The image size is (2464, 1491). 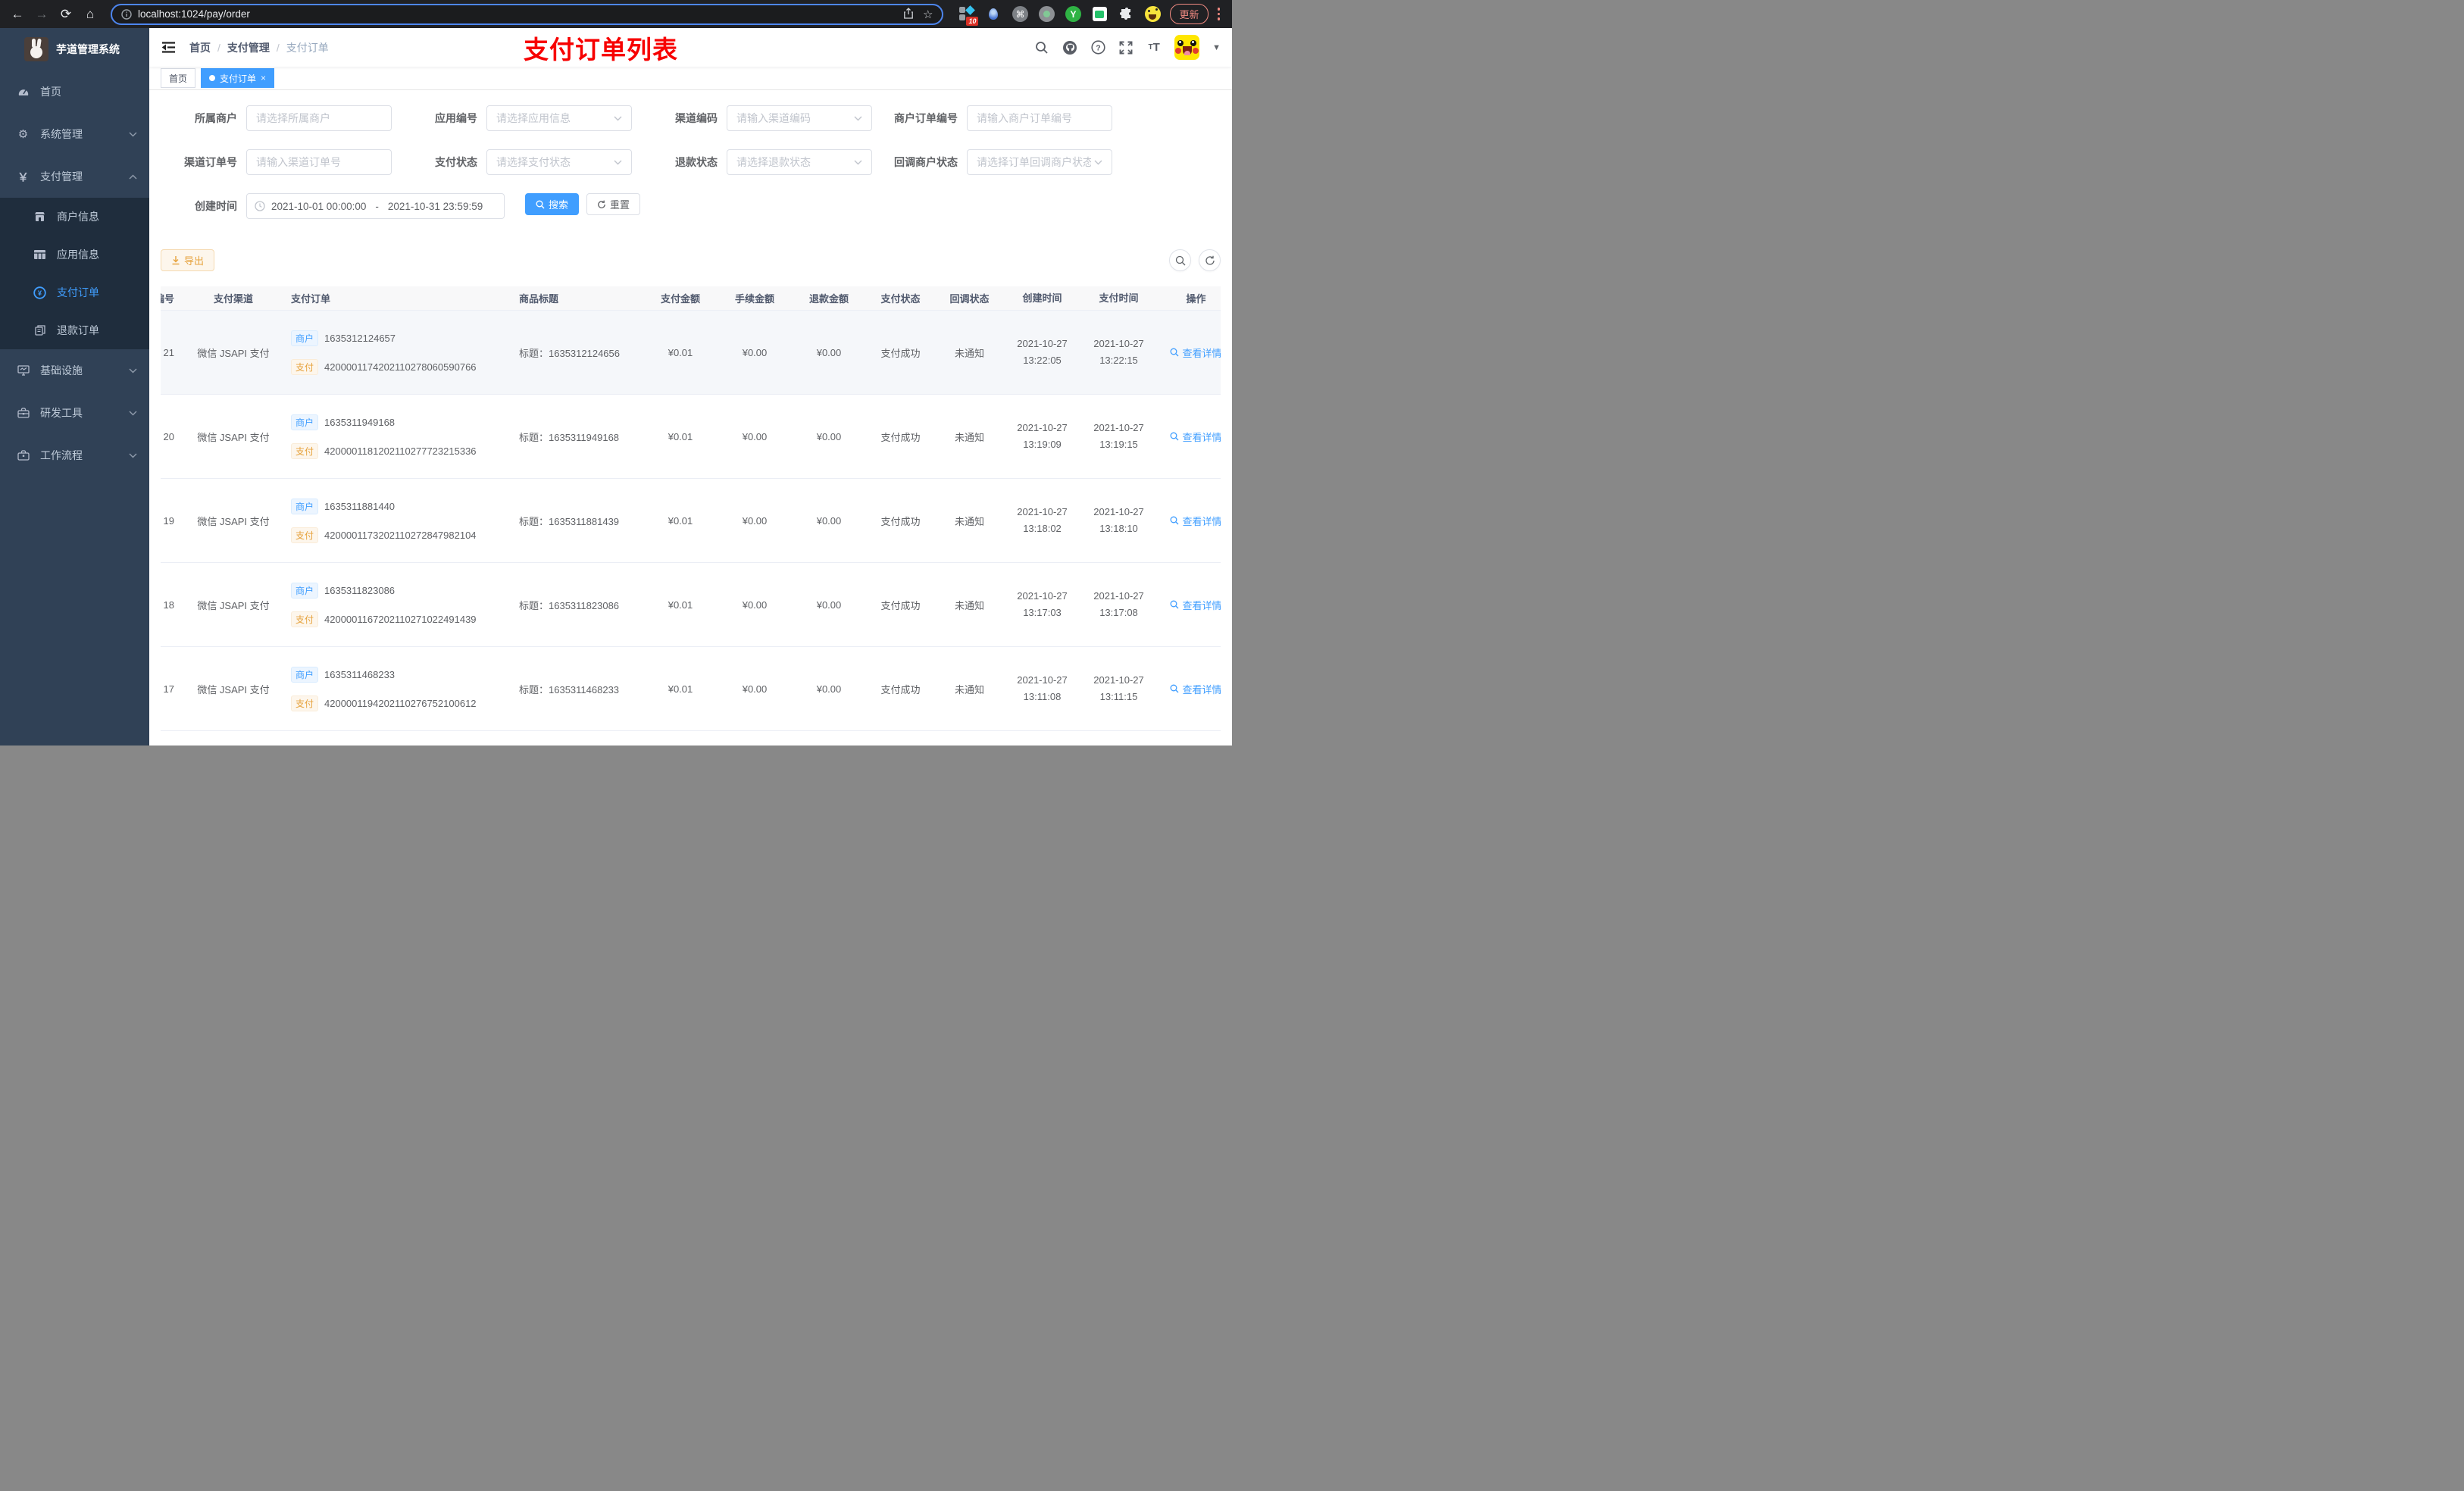 What do you see at coordinates (233, 689) in the screenshot?
I see `pay-channel-cell: 微信 JSAPI 支付` at bounding box center [233, 689].